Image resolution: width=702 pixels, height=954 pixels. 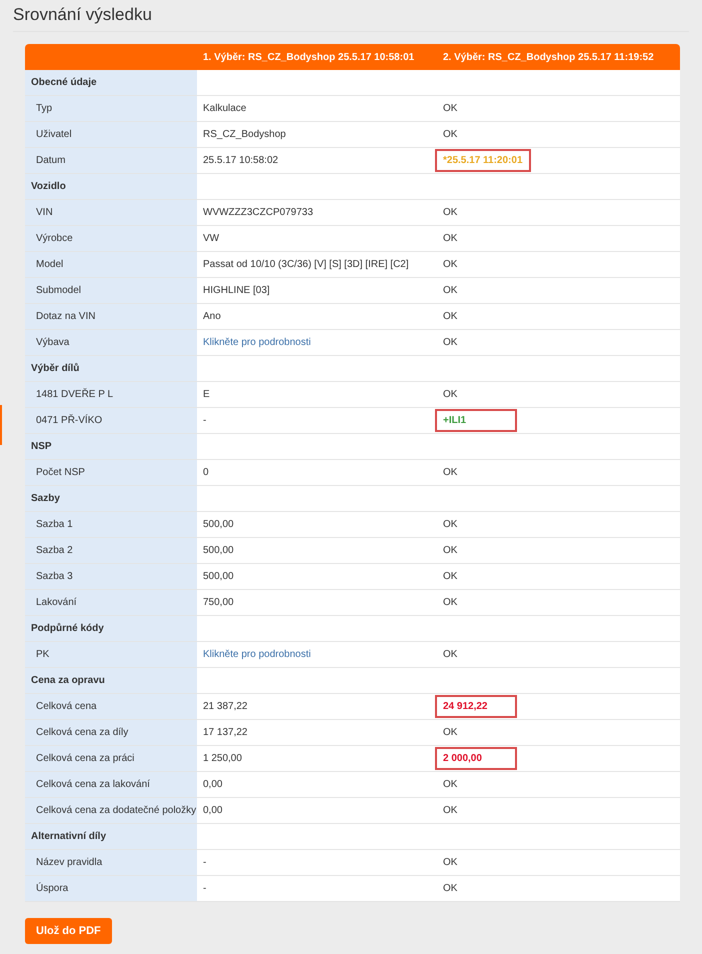 What do you see at coordinates (111, 525) in the screenshot?
I see `row-label: Sazba 1` at bounding box center [111, 525].